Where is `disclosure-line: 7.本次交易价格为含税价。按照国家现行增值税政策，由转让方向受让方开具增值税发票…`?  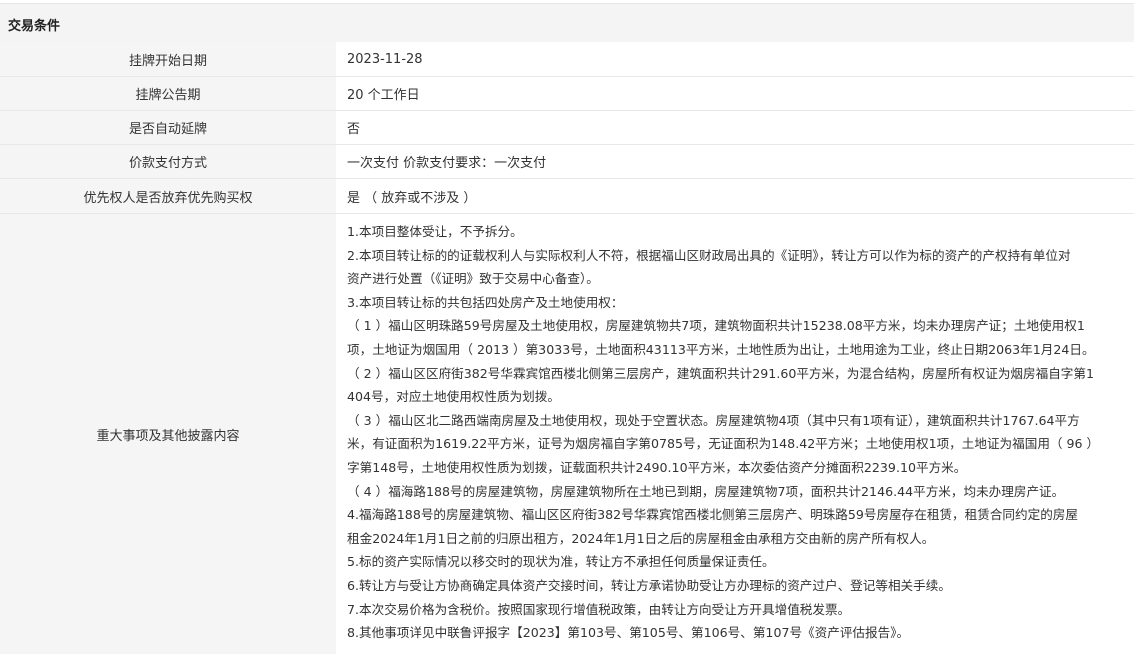 disclosure-line: 7.本次交易价格为含税价。按照国家现行增值税政策，由转让方向受让方开具增值税发票… is located at coordinates (599, 609).